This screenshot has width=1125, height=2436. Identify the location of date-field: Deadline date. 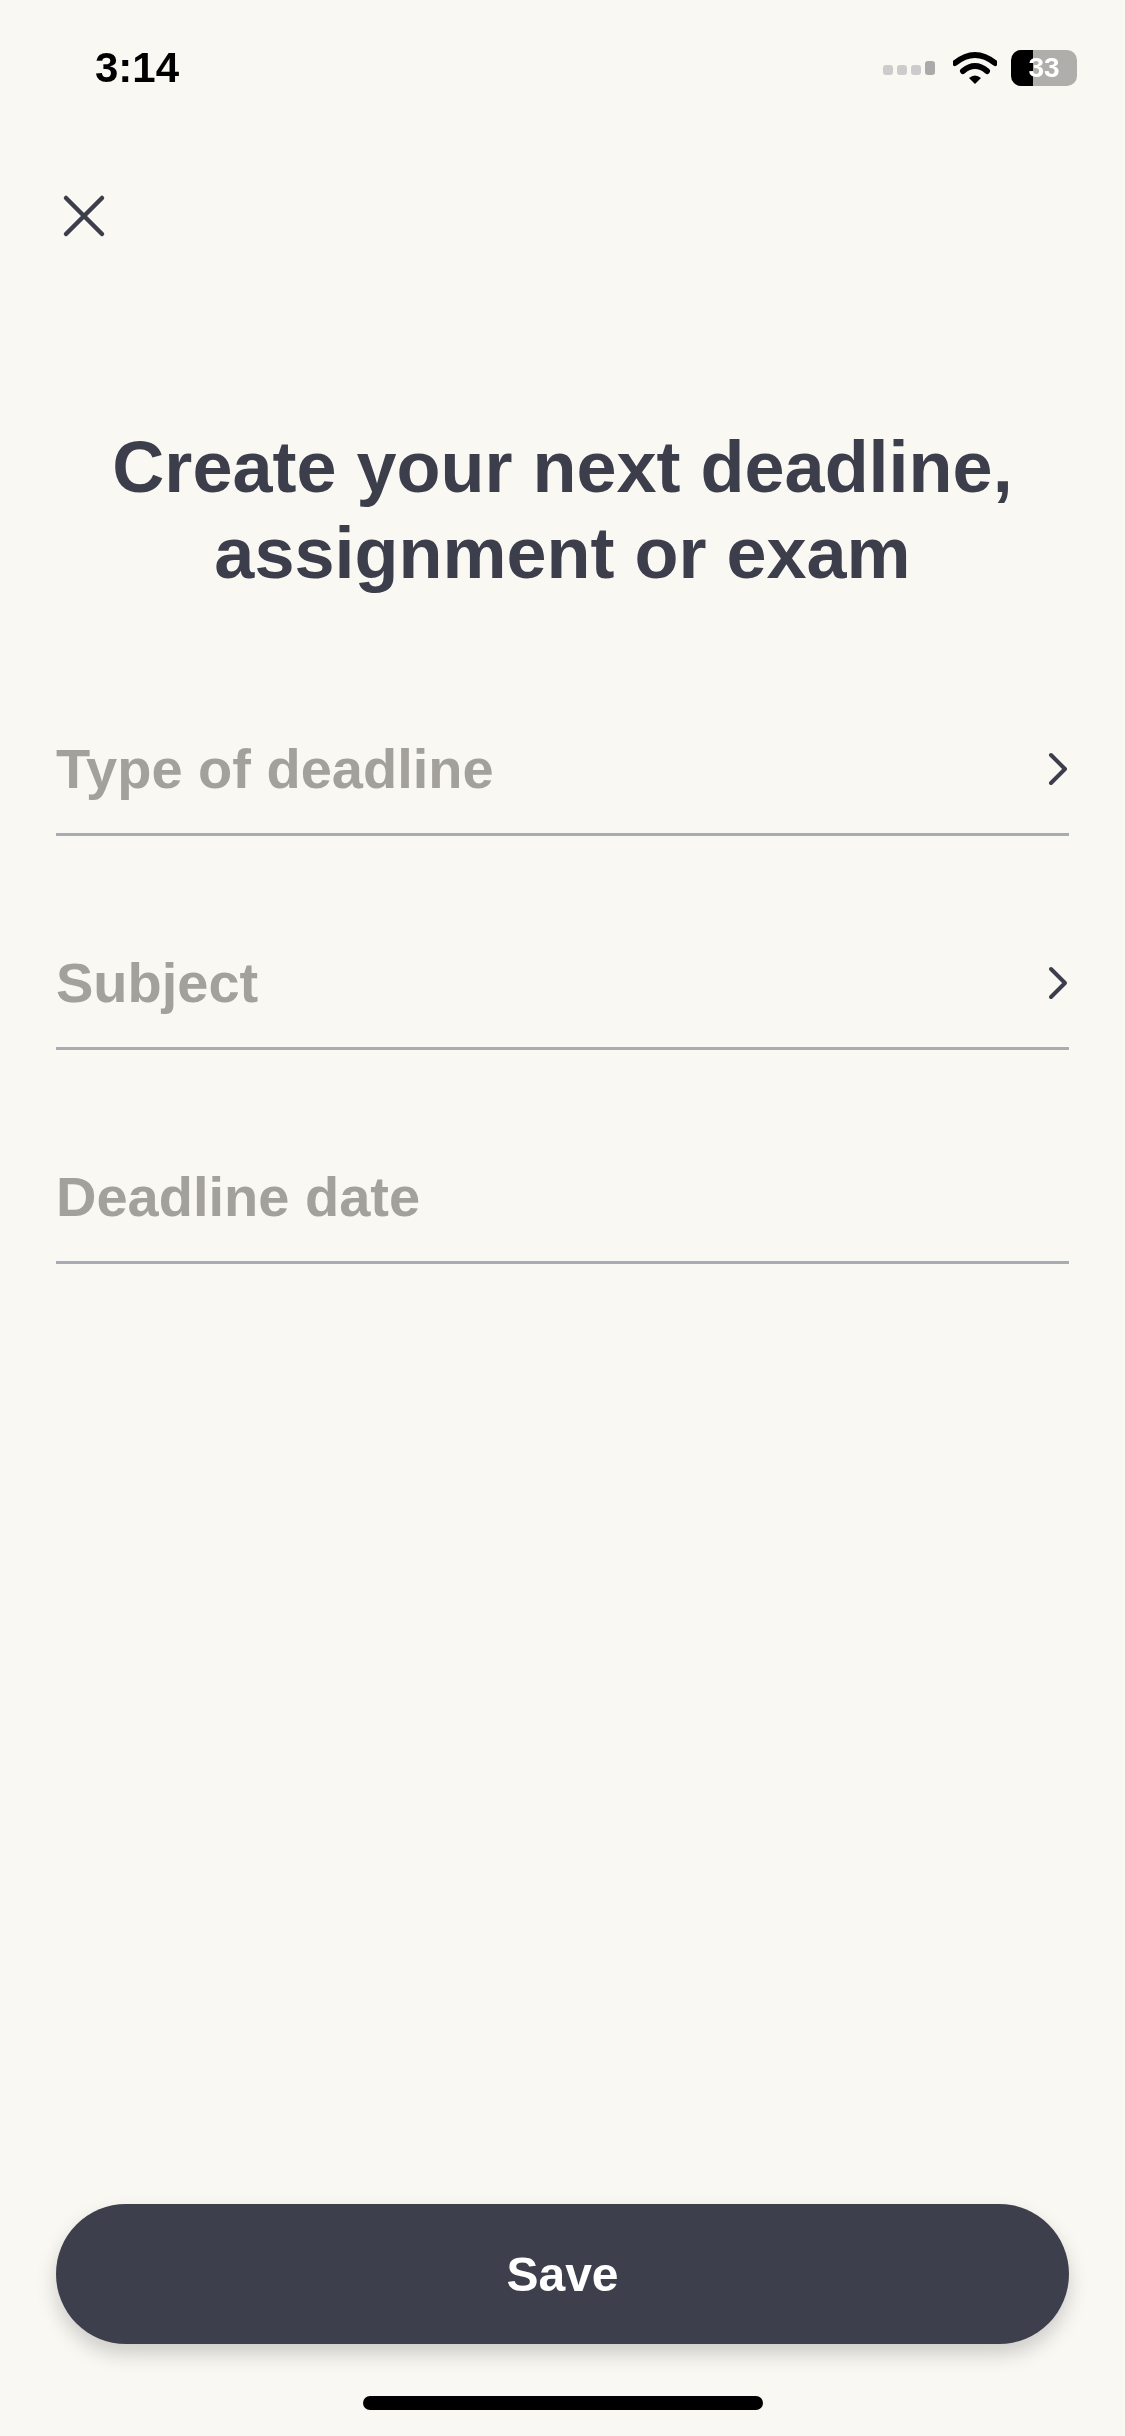
(562, 1196).